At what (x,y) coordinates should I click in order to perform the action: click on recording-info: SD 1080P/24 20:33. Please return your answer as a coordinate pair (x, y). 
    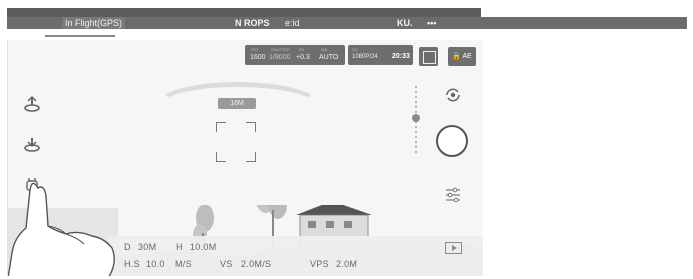
    Looking at the image, I should click on (380, 55).